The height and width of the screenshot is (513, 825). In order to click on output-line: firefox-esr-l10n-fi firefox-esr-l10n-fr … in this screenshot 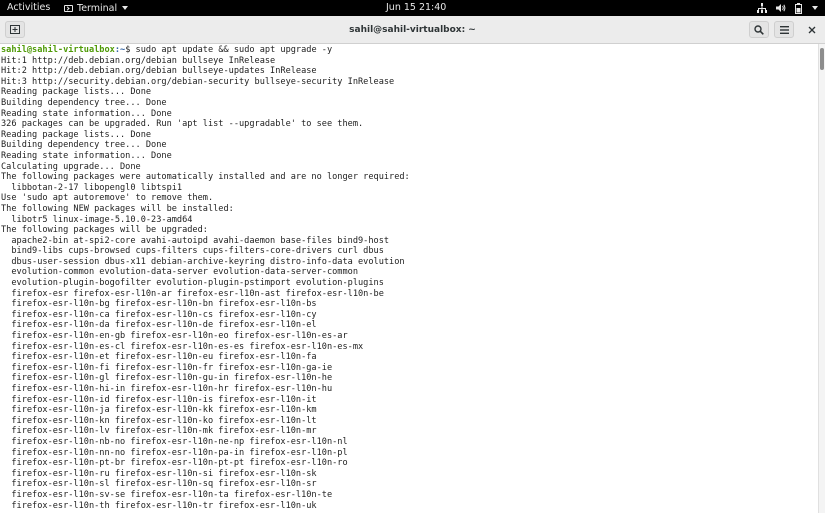, I will do `click(167, 367)`.